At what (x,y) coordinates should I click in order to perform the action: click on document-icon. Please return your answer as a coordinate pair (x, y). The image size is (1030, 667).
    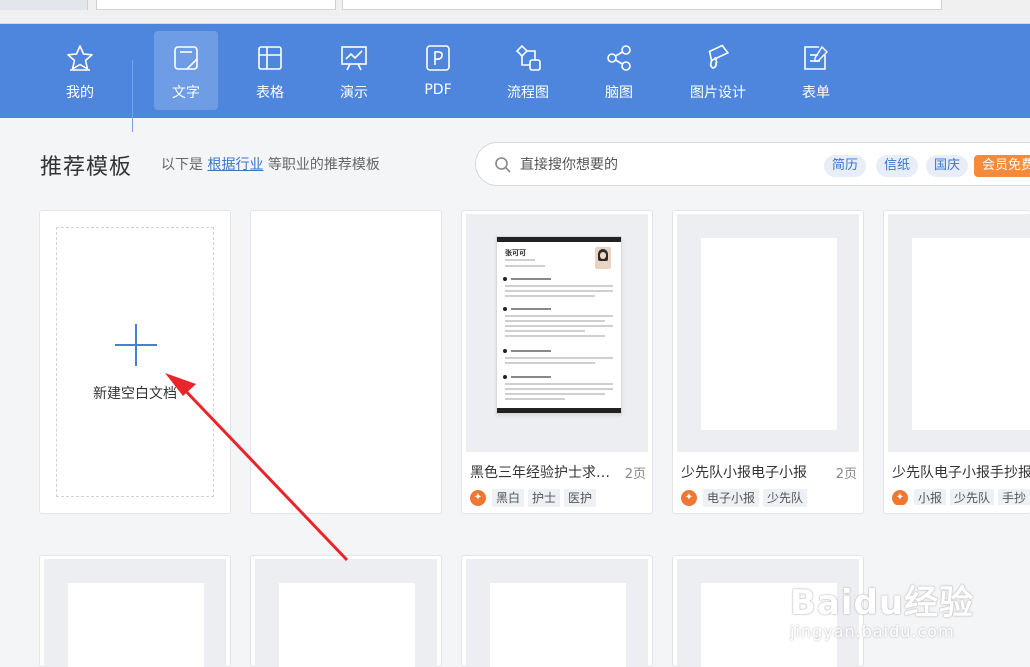
    Looking at the image, I should click on (186, 58).